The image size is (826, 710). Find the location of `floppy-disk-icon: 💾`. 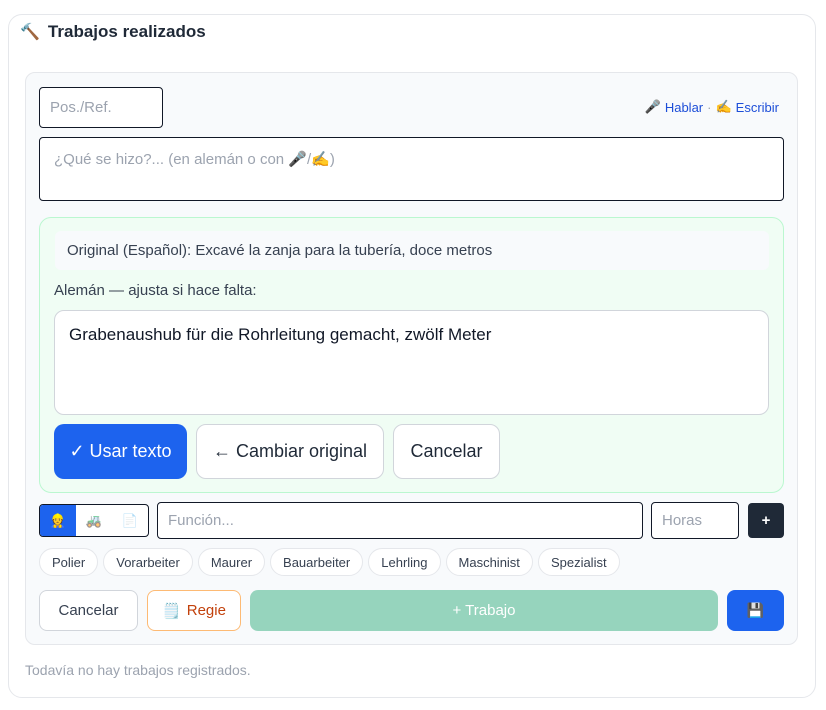

floppy-disk-icon: 💾 is located at coordinates (755, 610).